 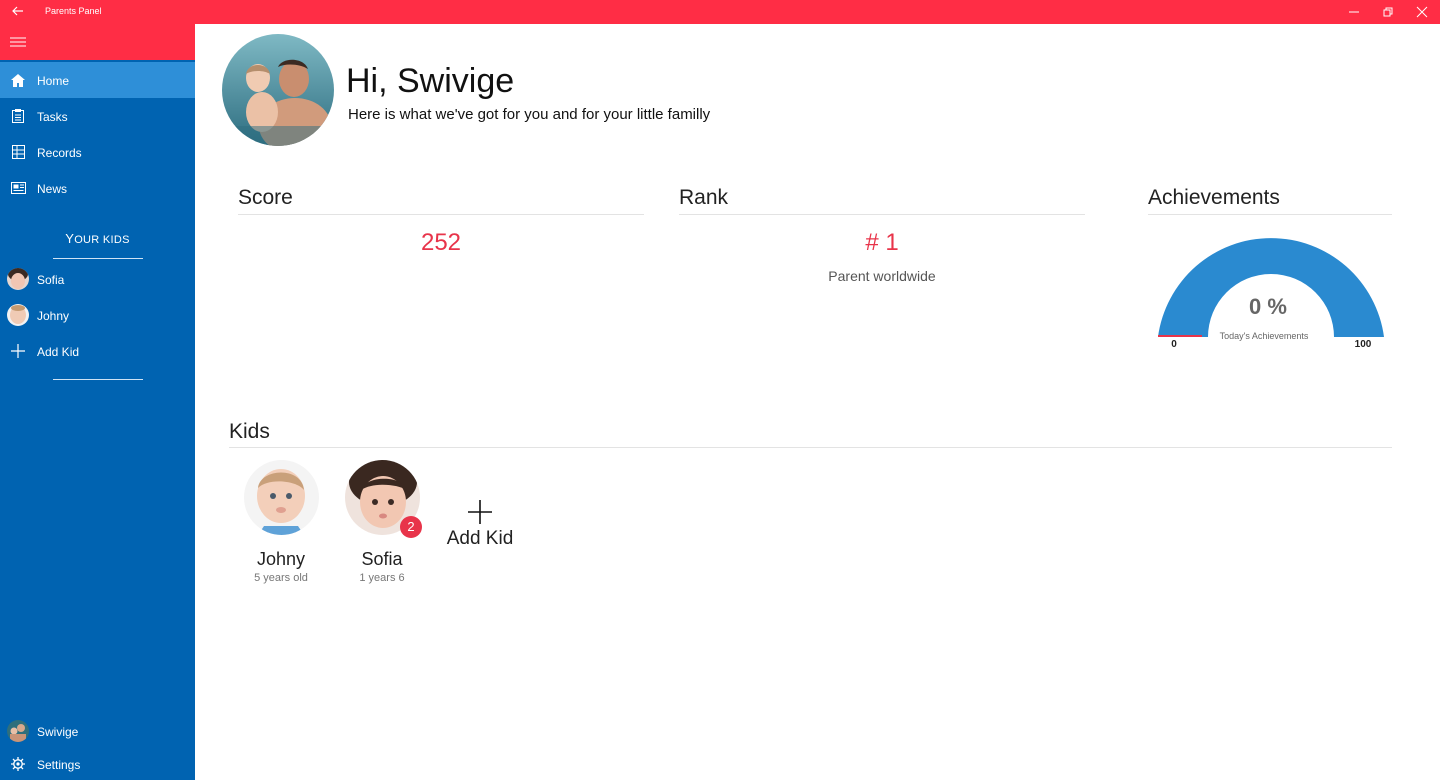 What do you see at coordinates (18, 188) in the screenshot?
I see `news-icon` at bounding box center [18, 188].